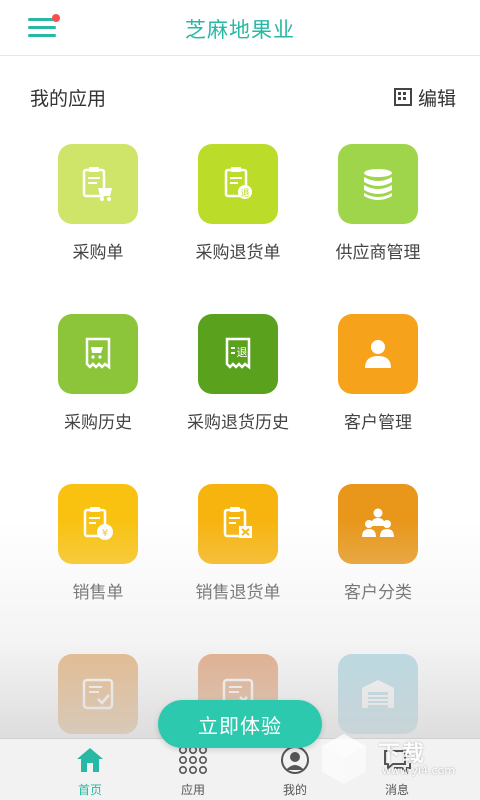 The width and height of the screenshot is (480, 800). What do you see at coordinates (436, 98) in the screenshot?
I see `edit-label: 编辑` at bounding box center [436, 98].